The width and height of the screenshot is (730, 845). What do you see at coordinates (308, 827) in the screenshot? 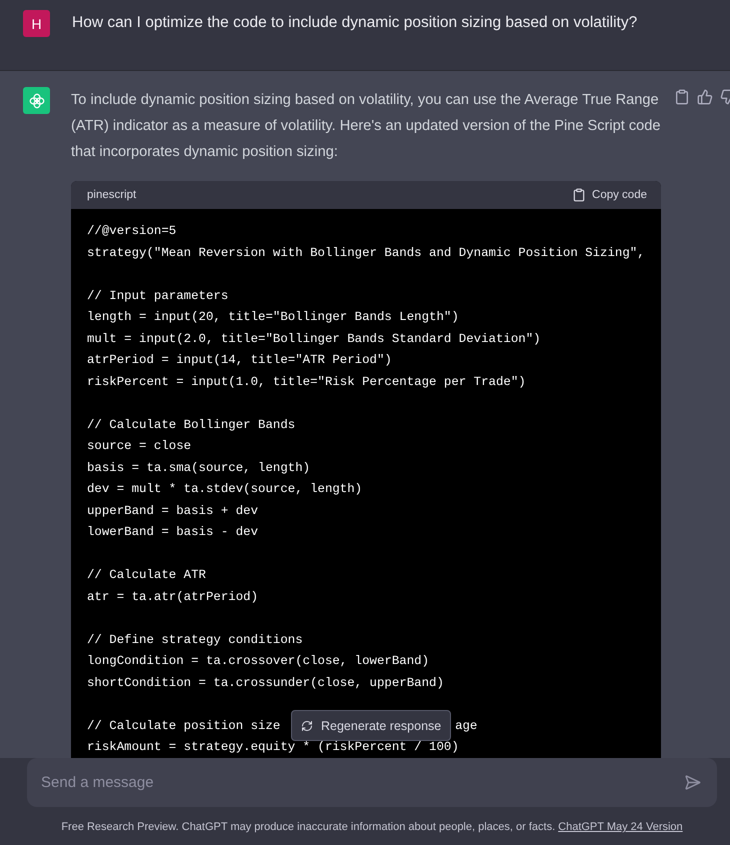
I see `footer-text: Free Research Preview. ChatGPT may produce inaccurate information about people, places, or facts.` at bounding box center [308, 827].